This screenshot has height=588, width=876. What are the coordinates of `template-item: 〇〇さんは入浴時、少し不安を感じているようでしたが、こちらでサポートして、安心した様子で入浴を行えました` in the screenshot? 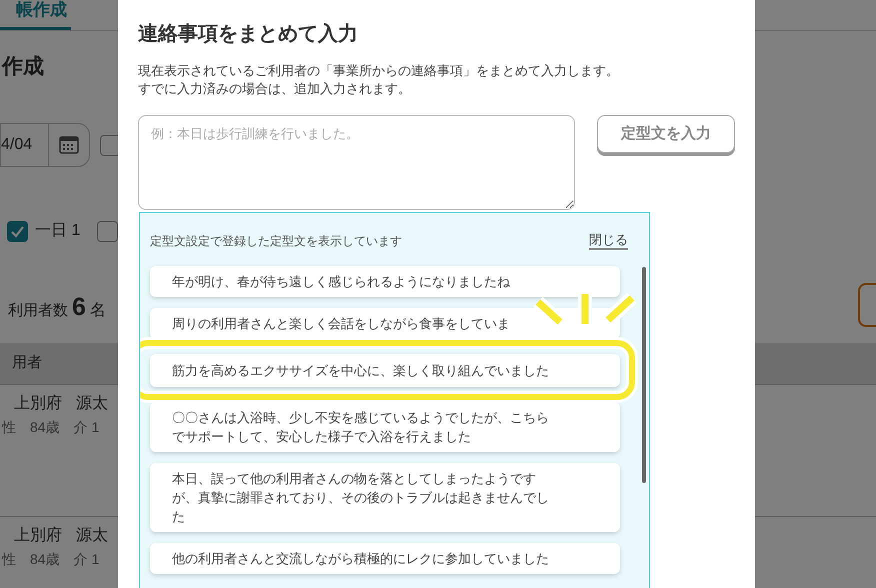 It's located at (385, 427).